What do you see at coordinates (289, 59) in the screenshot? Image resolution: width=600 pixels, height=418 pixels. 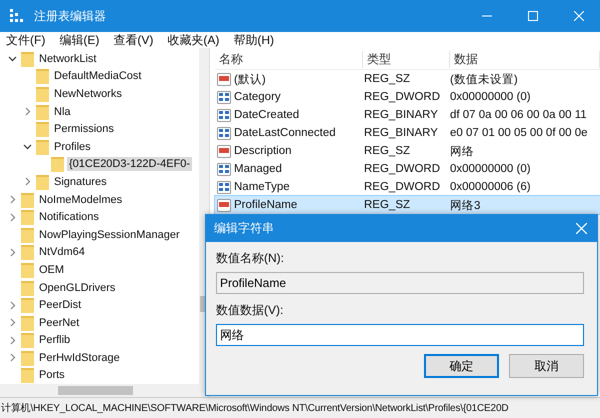 I see `column-header: 名称` at bounding box center [289, 59].